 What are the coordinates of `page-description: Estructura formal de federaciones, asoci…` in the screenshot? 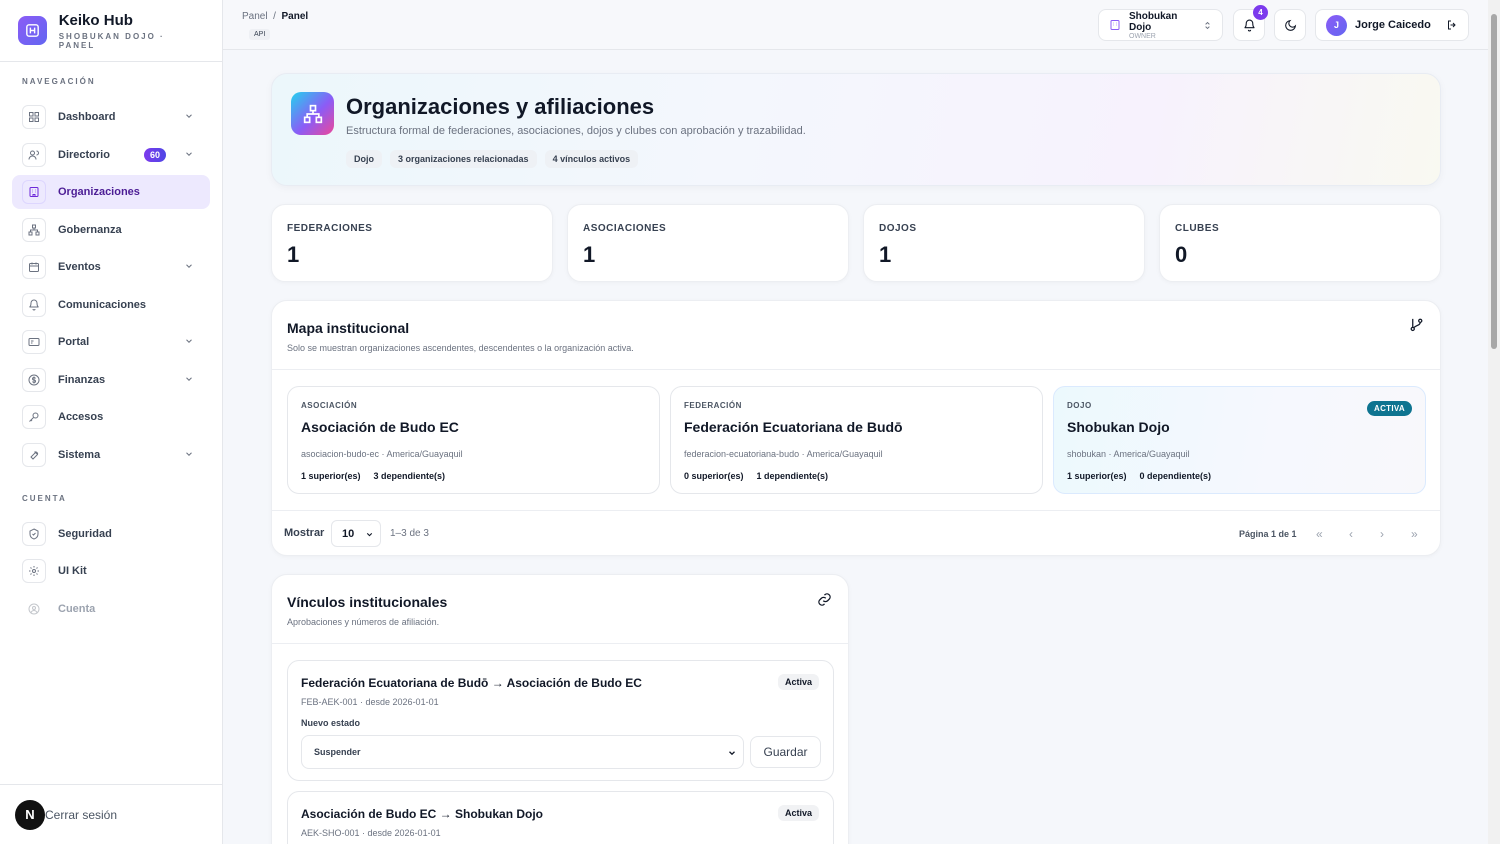 It's located at (576, 131).